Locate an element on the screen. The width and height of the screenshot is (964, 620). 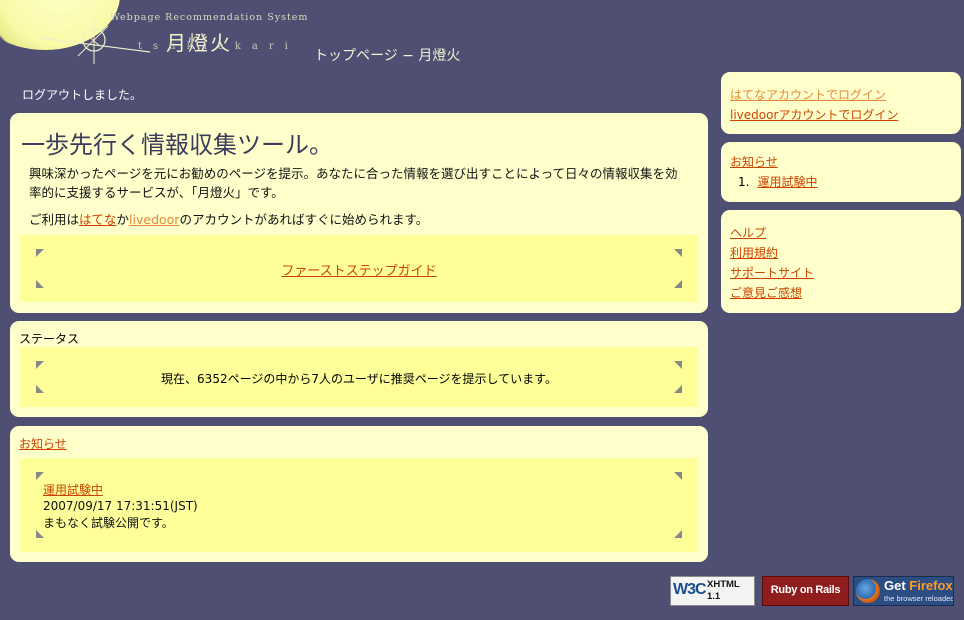
guide-panel: ファーストステップガイド is located at coordinates (359, 268).